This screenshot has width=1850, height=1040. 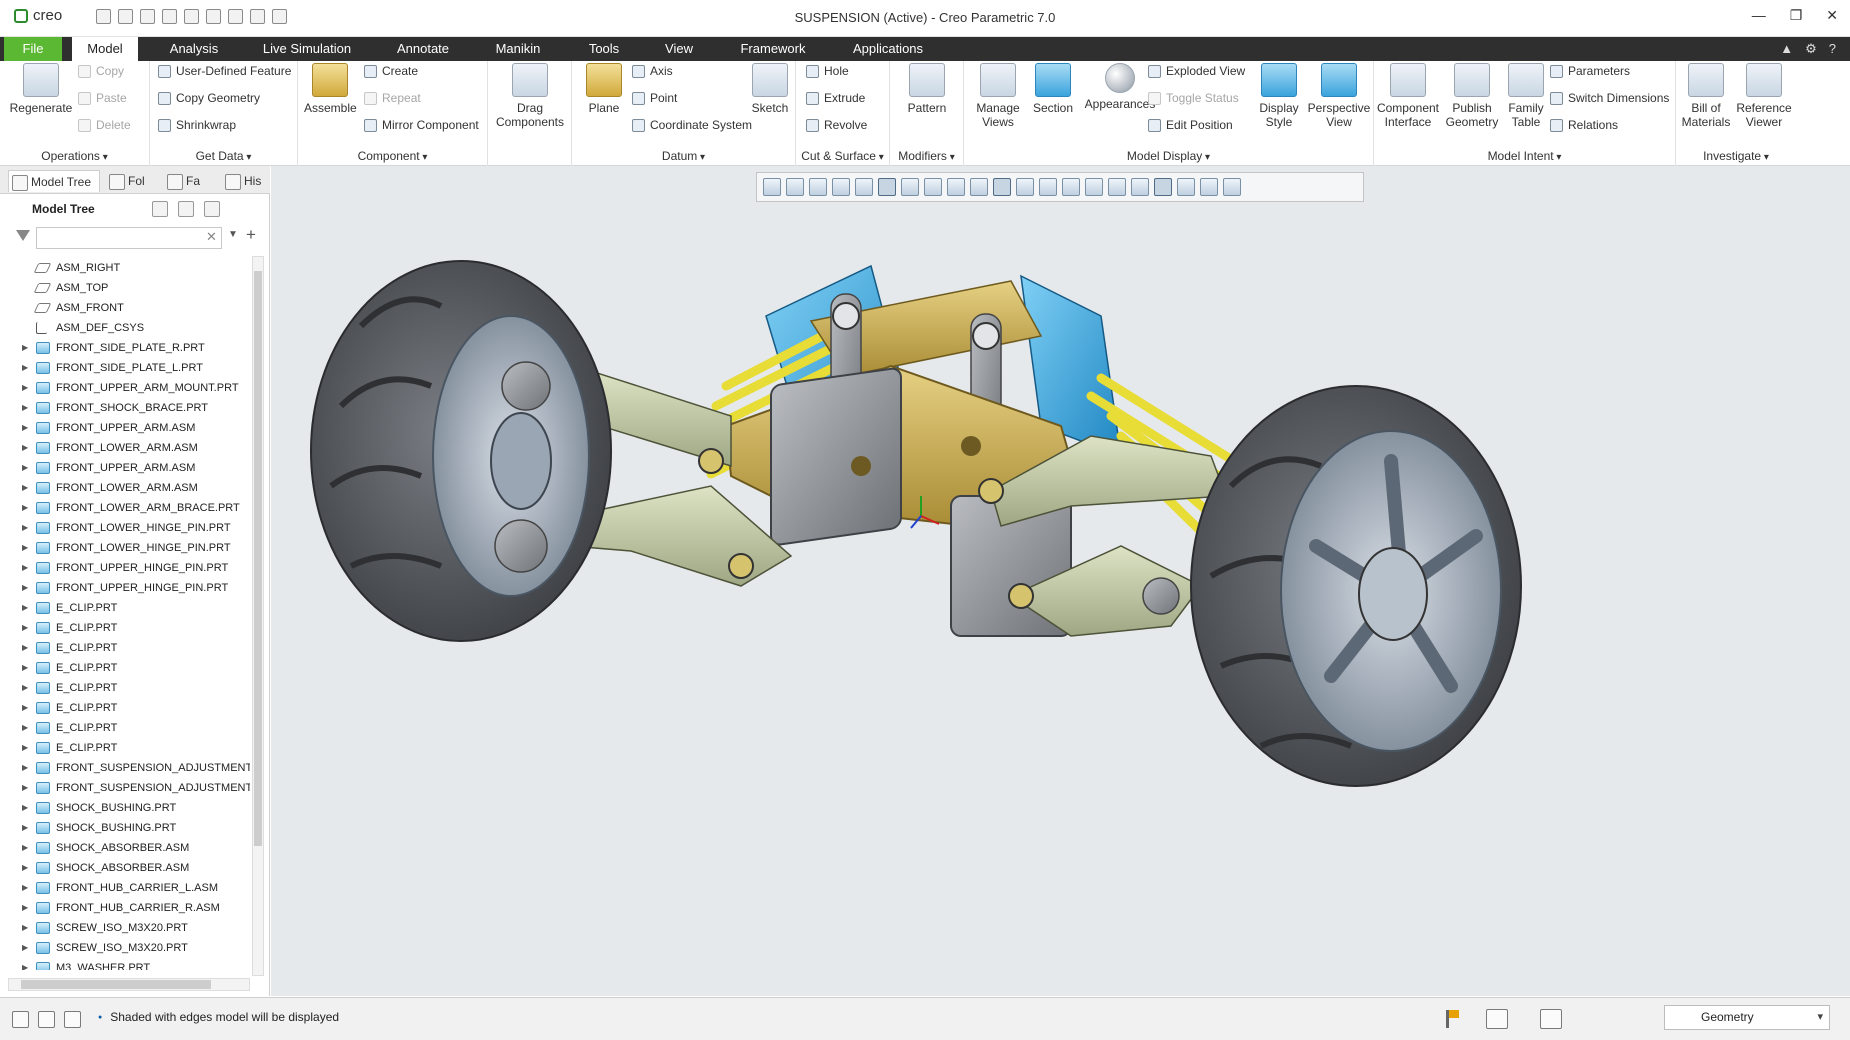 What do you see at coordinates (841, 187) in the screenshot?
I see `repaint-icon` at bounding box center [841, 187].